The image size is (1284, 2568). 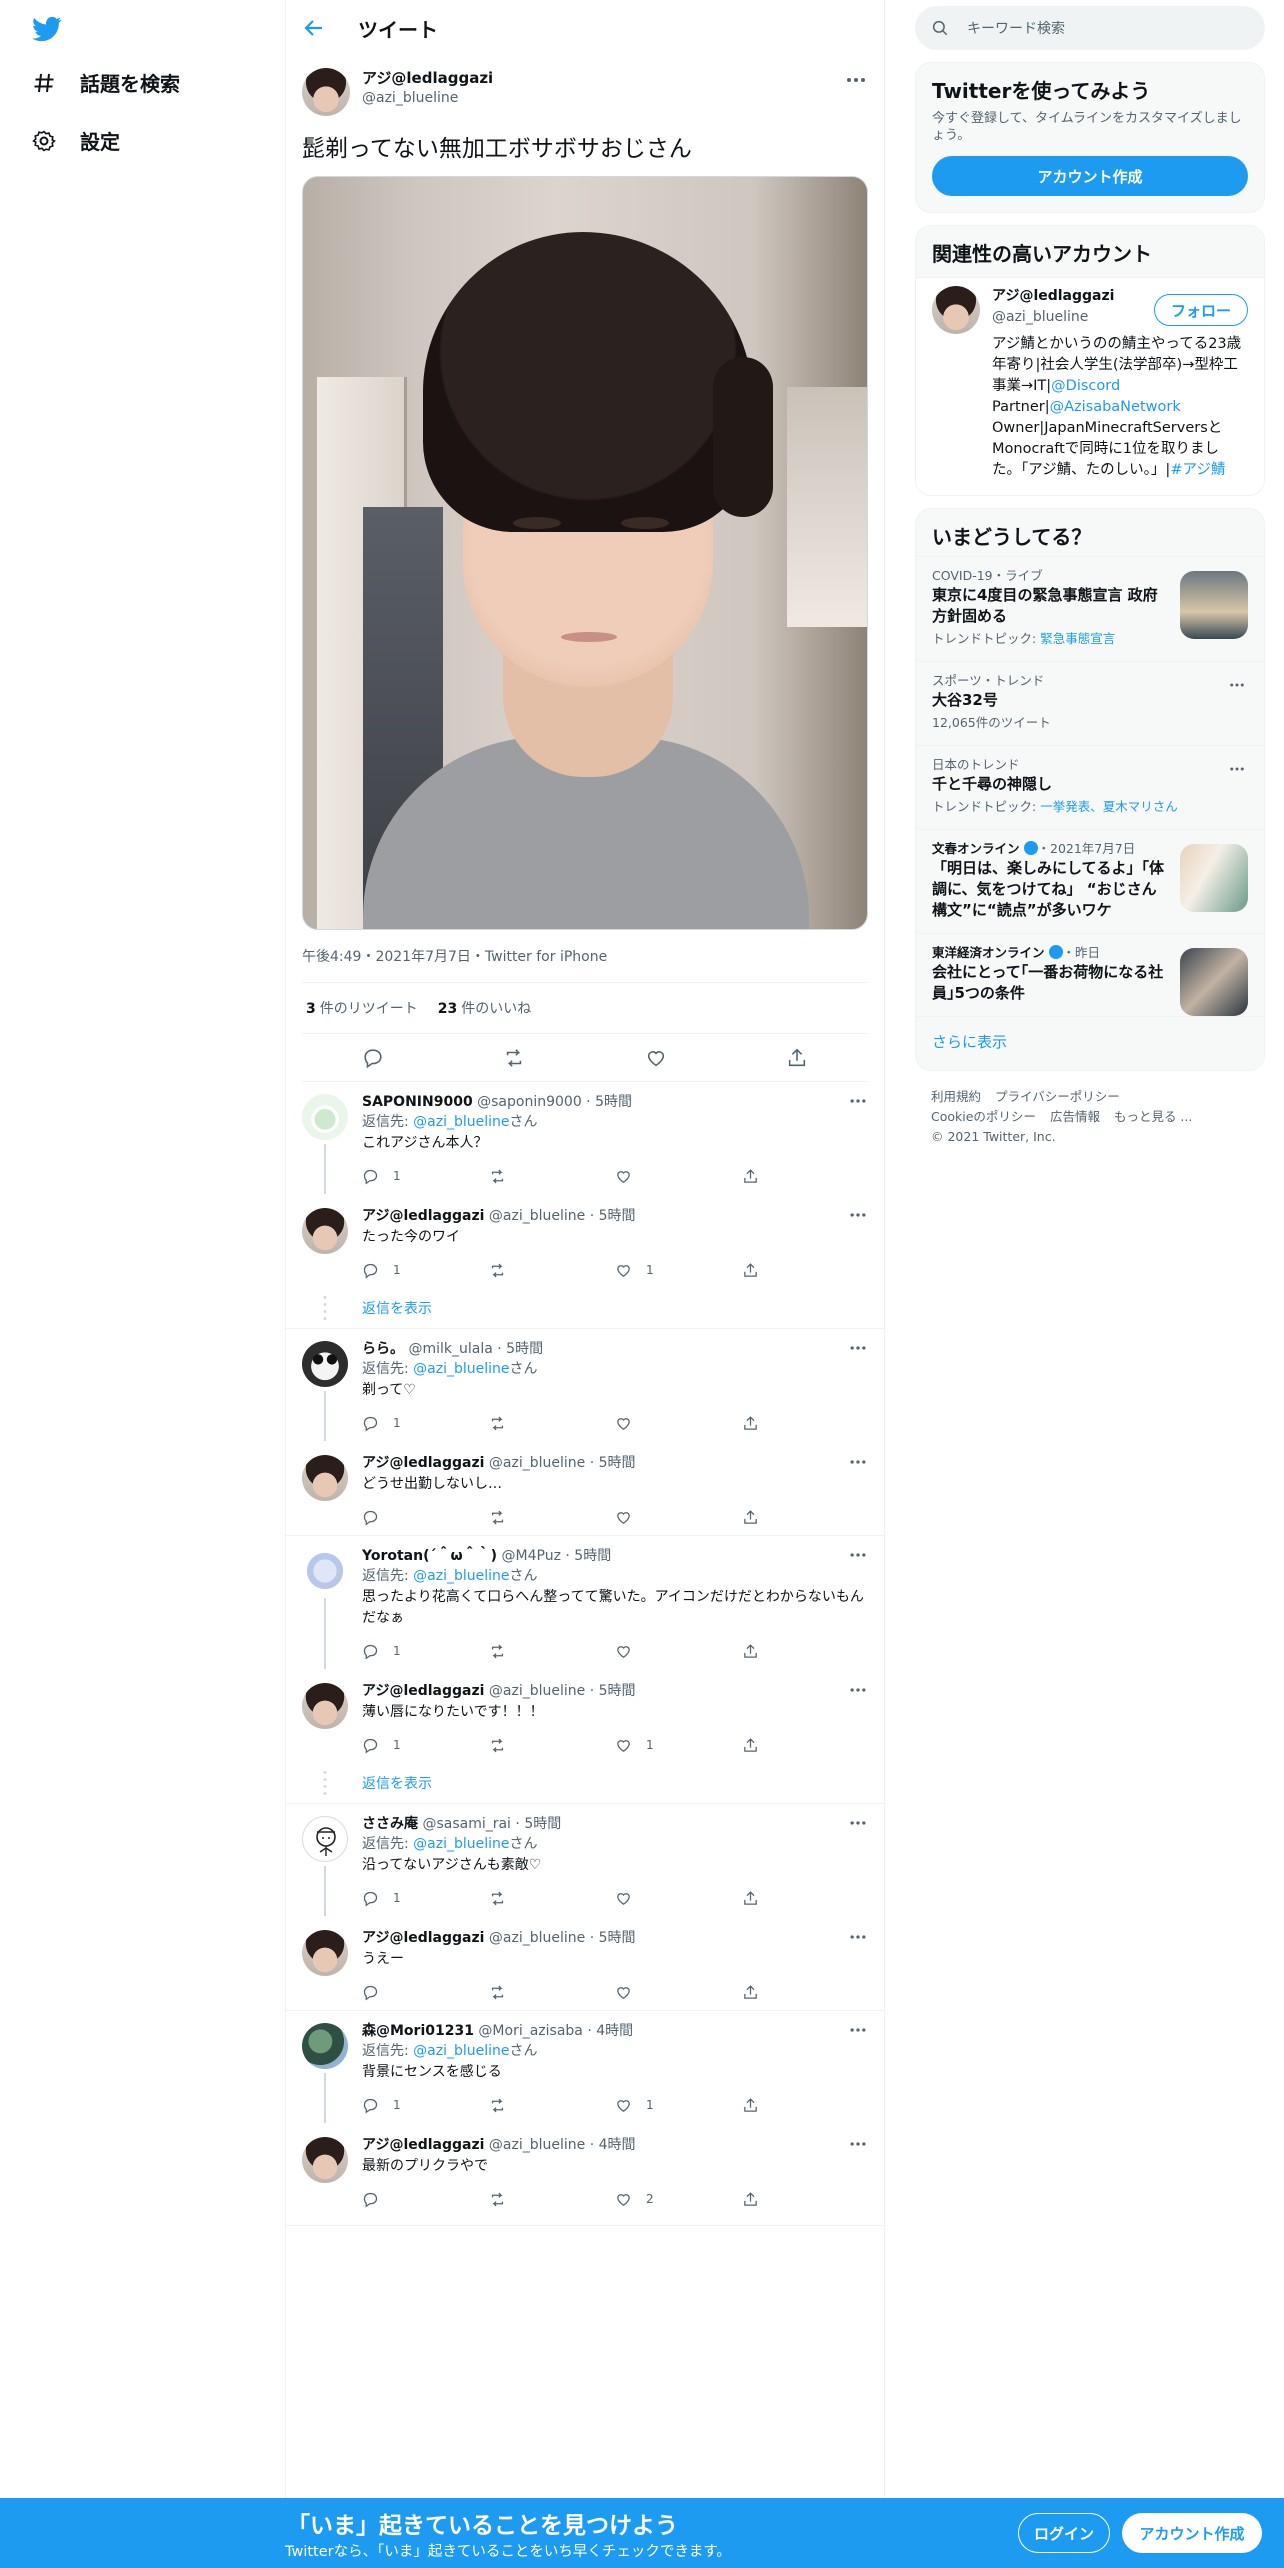 I want to click on reply-author-name: ささみ庵, so click(x=390, y=1824).